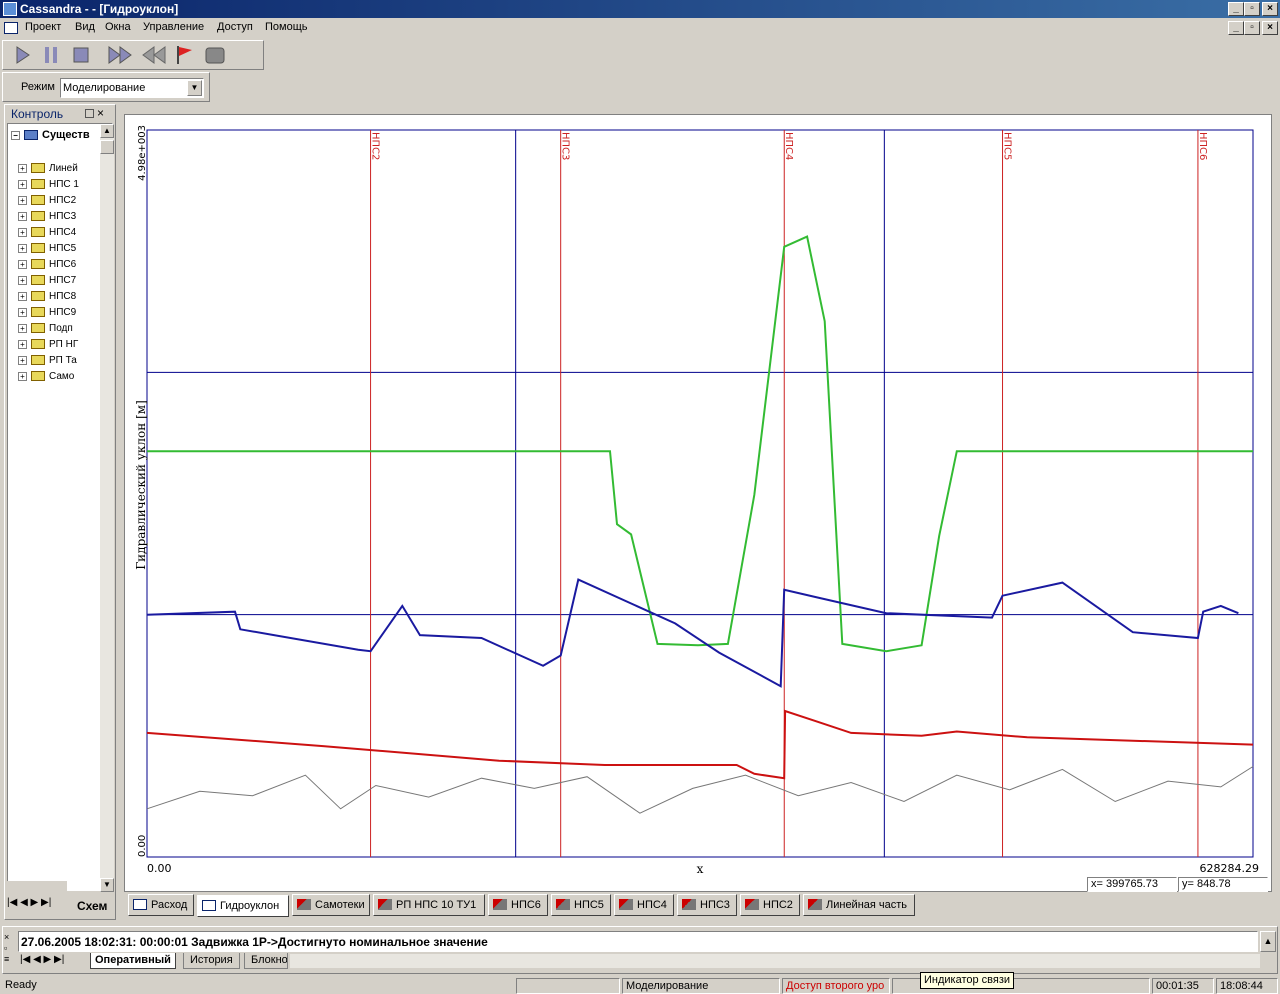 This screenshot has width=1280, height=994. What do you see at coordinates (63, 313) in the screenshot?
I see `tree-item: + НПС9` at bounding box center [63, 313].